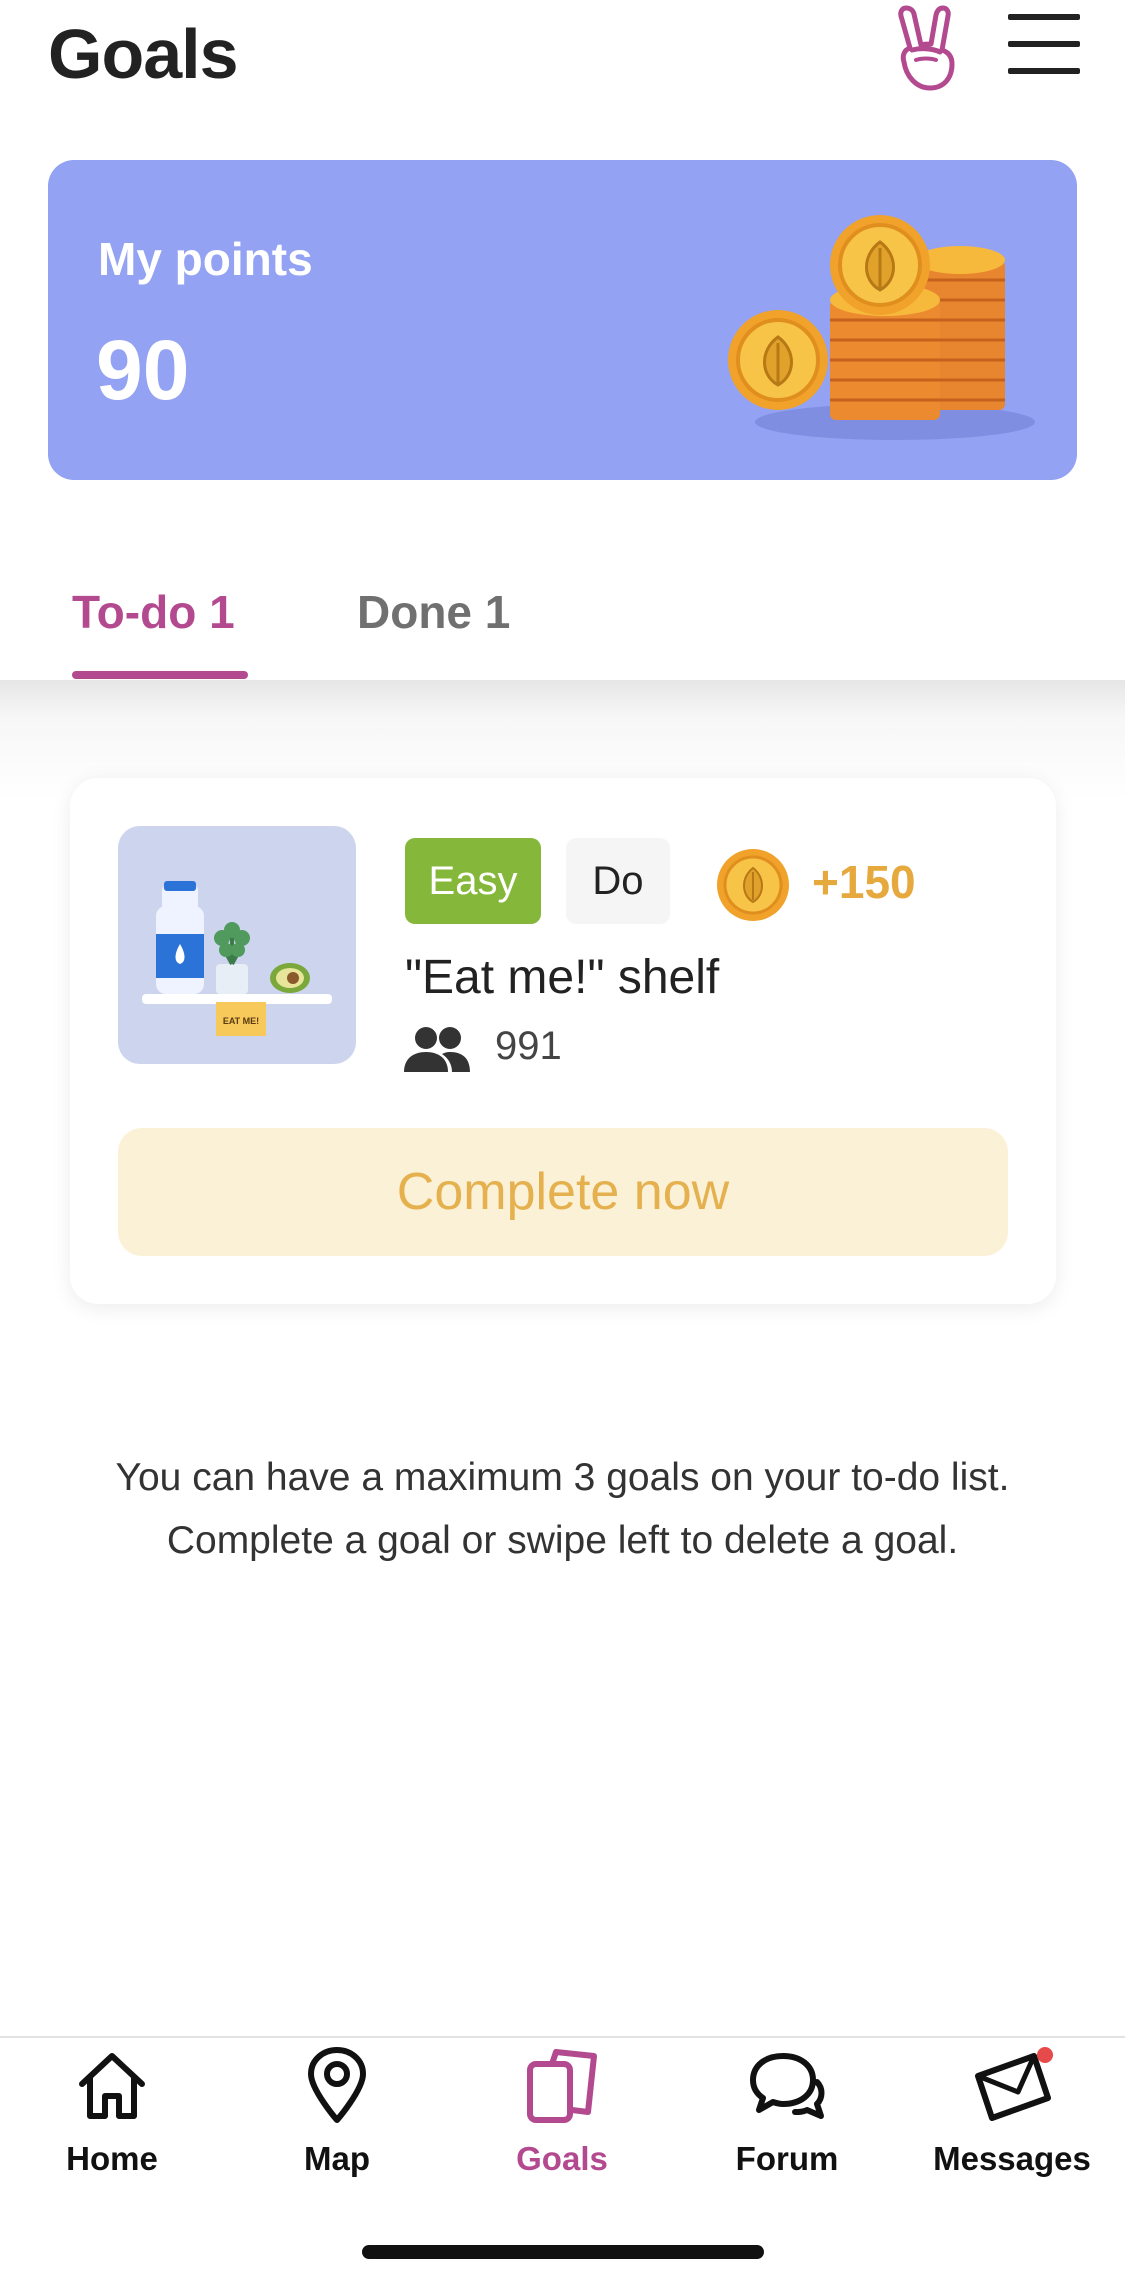 The image size is (1125, 2286). What do you see at coordinates (337, 2085) in the screenshot?
I see `map-pin-icon` at bounding box center [337, 2085].